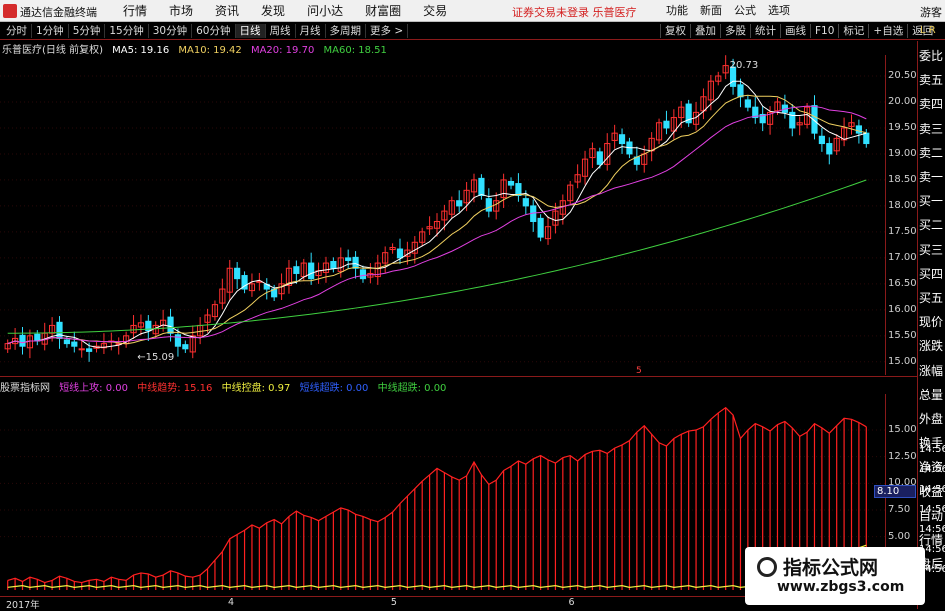 Image resolution: width=945 pixels, height=611 pixels. Describe the element at coordinates (932, 419) in the screenshot. I see `side-item-15: 外盘` at that location.